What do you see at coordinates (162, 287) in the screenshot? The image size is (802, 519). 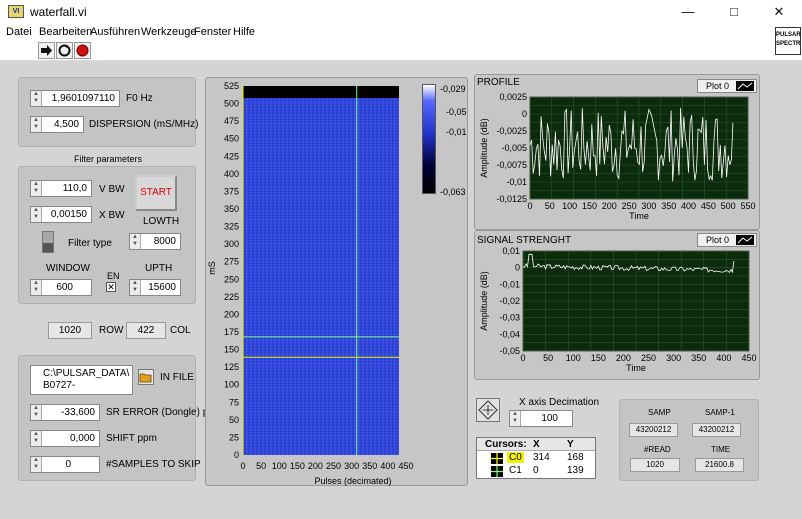 I see `upth-value: 15600` at bounding box center [162, 287].